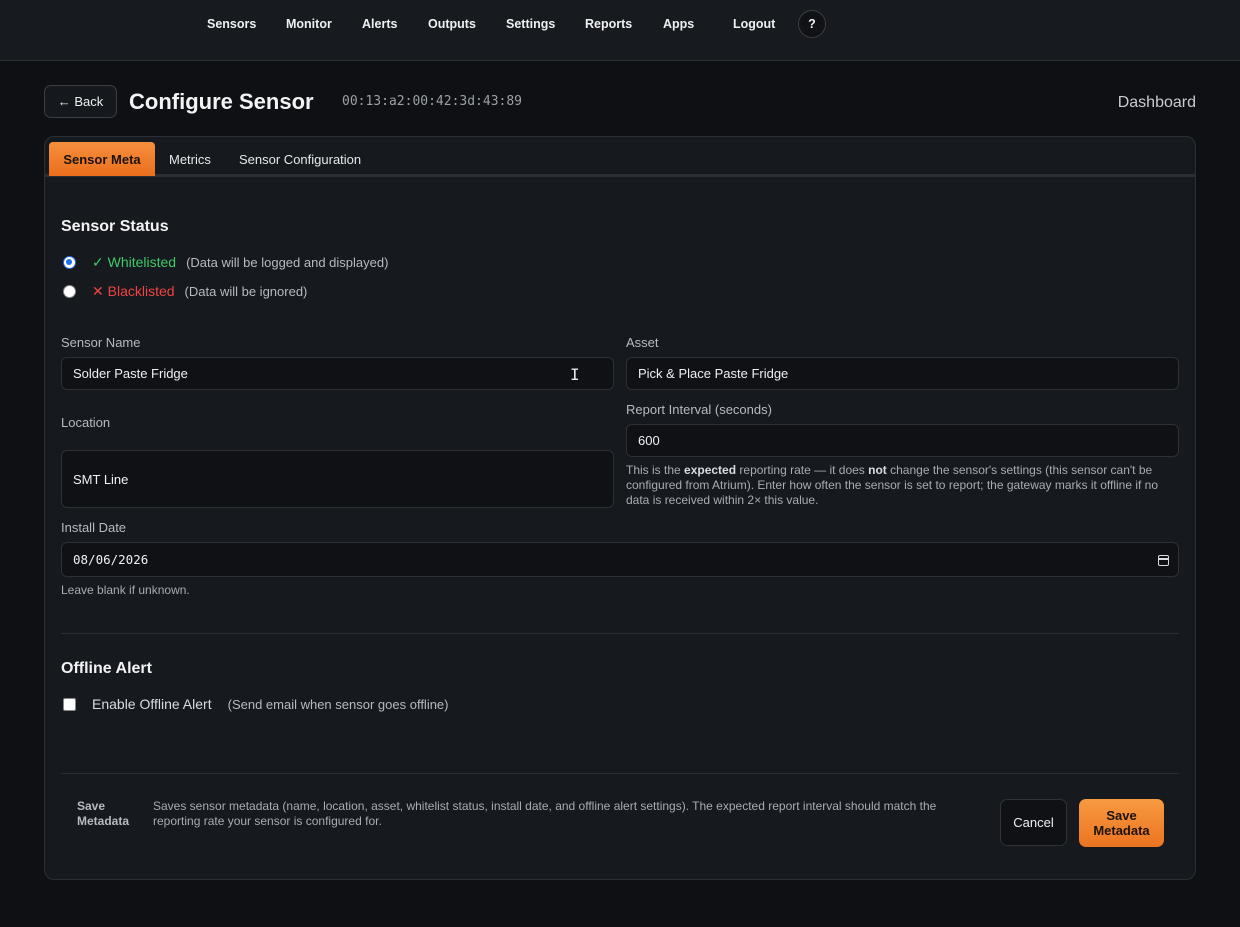 Image resolution: width=1240 pixels, height=927 pixels. What do you see at coordinates (1163, 560) in the screenshot?
I see `calendar-icon` at bounding box center [1163, 560].